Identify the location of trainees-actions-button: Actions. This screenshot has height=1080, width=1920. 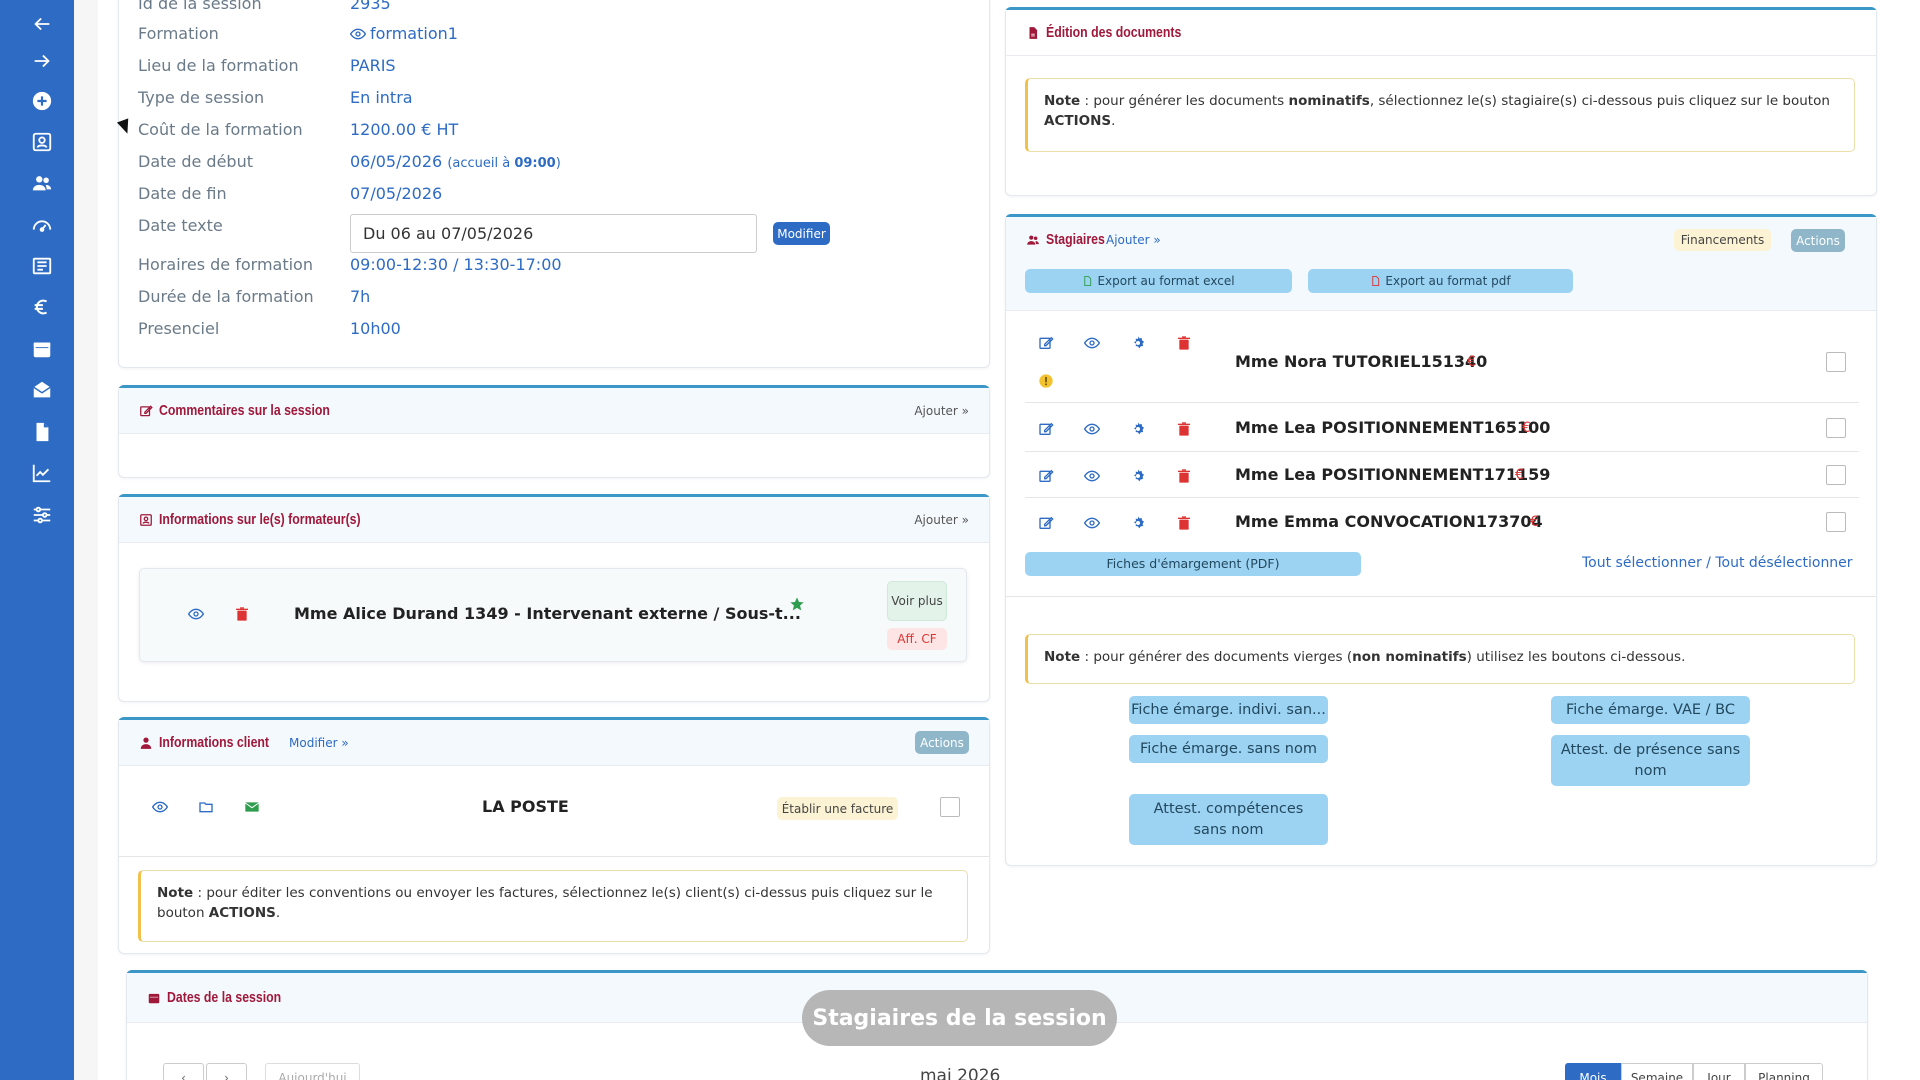
(1818, 240).